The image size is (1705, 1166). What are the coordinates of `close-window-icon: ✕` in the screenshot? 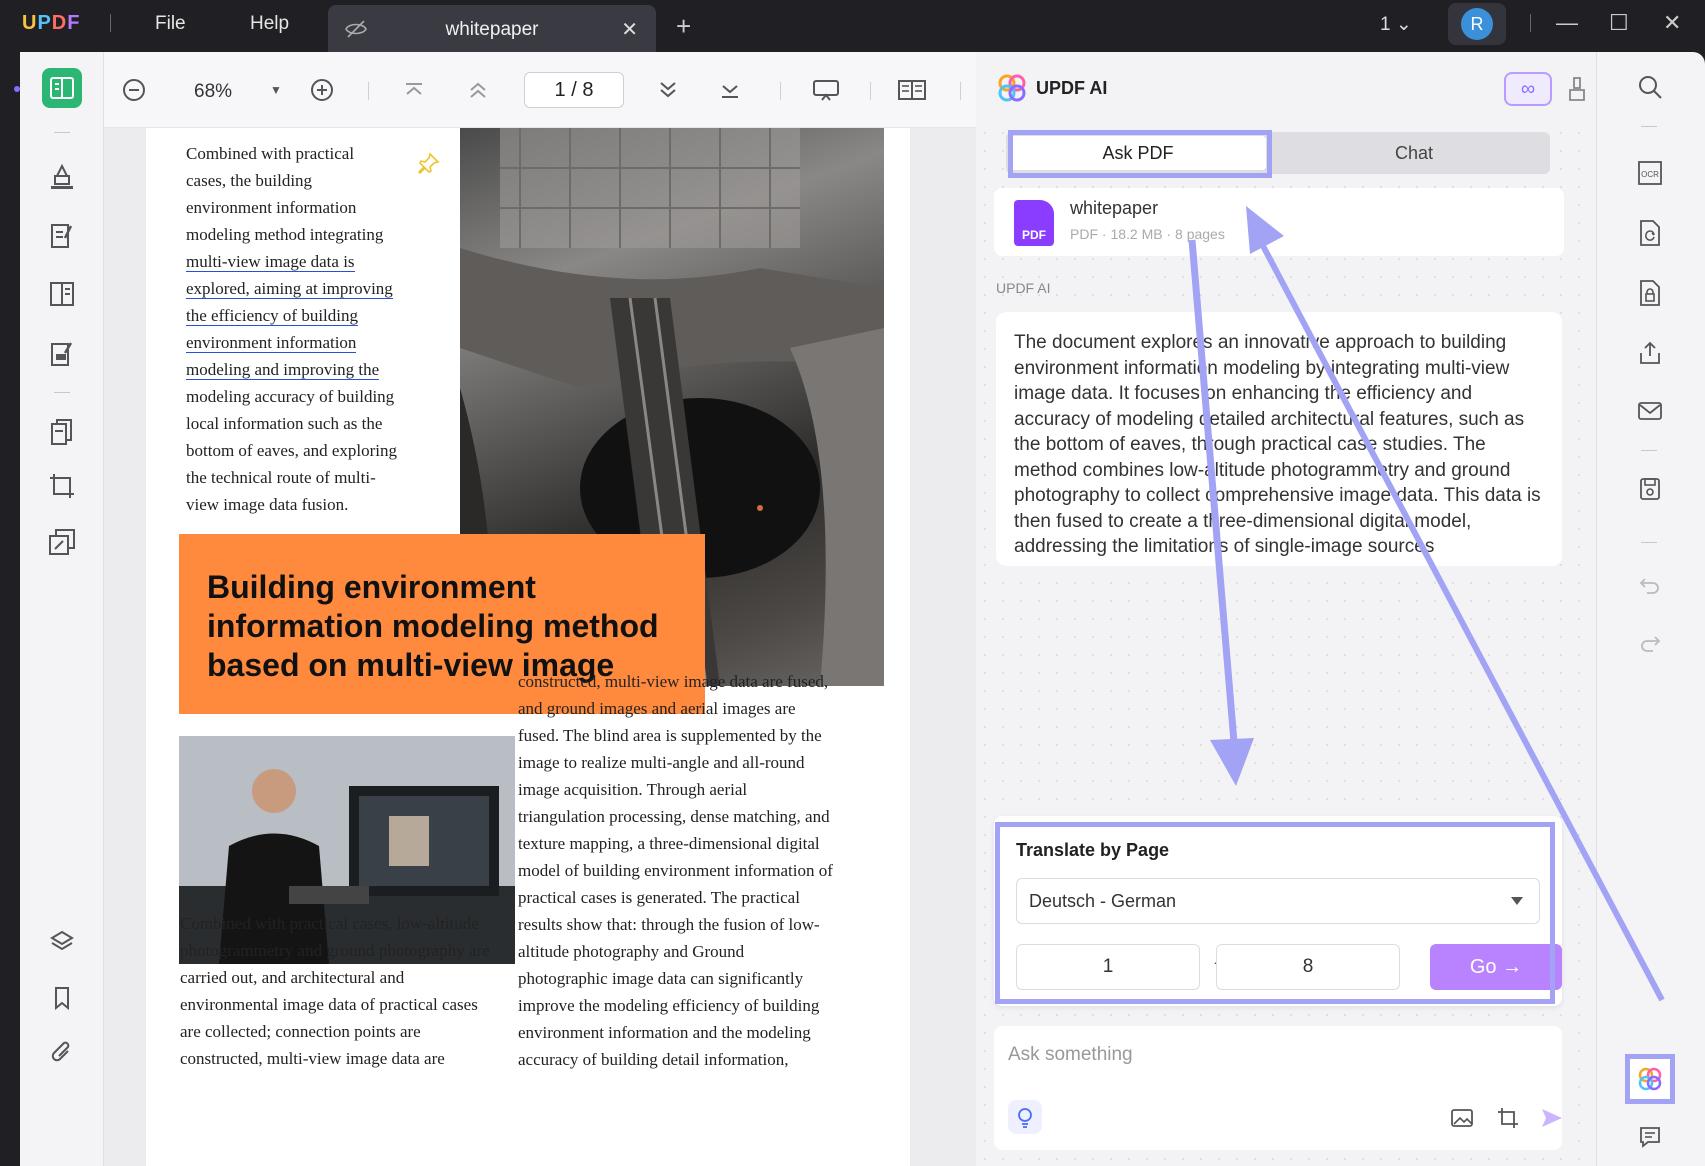 It's located at (1672, 23).